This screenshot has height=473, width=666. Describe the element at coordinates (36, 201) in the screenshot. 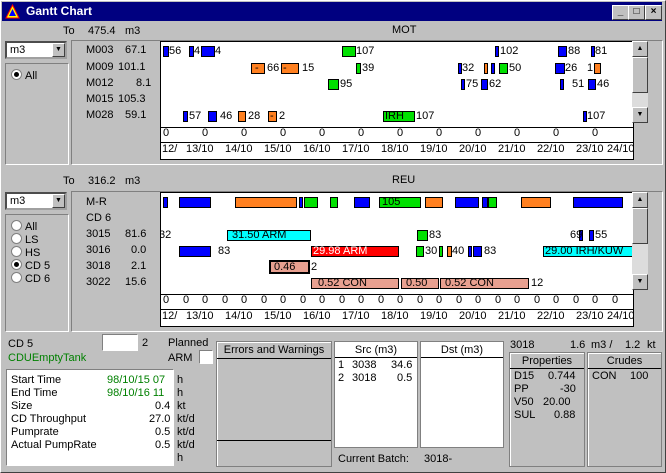

I see `reu-unit-select: m3 ▼` at that location.